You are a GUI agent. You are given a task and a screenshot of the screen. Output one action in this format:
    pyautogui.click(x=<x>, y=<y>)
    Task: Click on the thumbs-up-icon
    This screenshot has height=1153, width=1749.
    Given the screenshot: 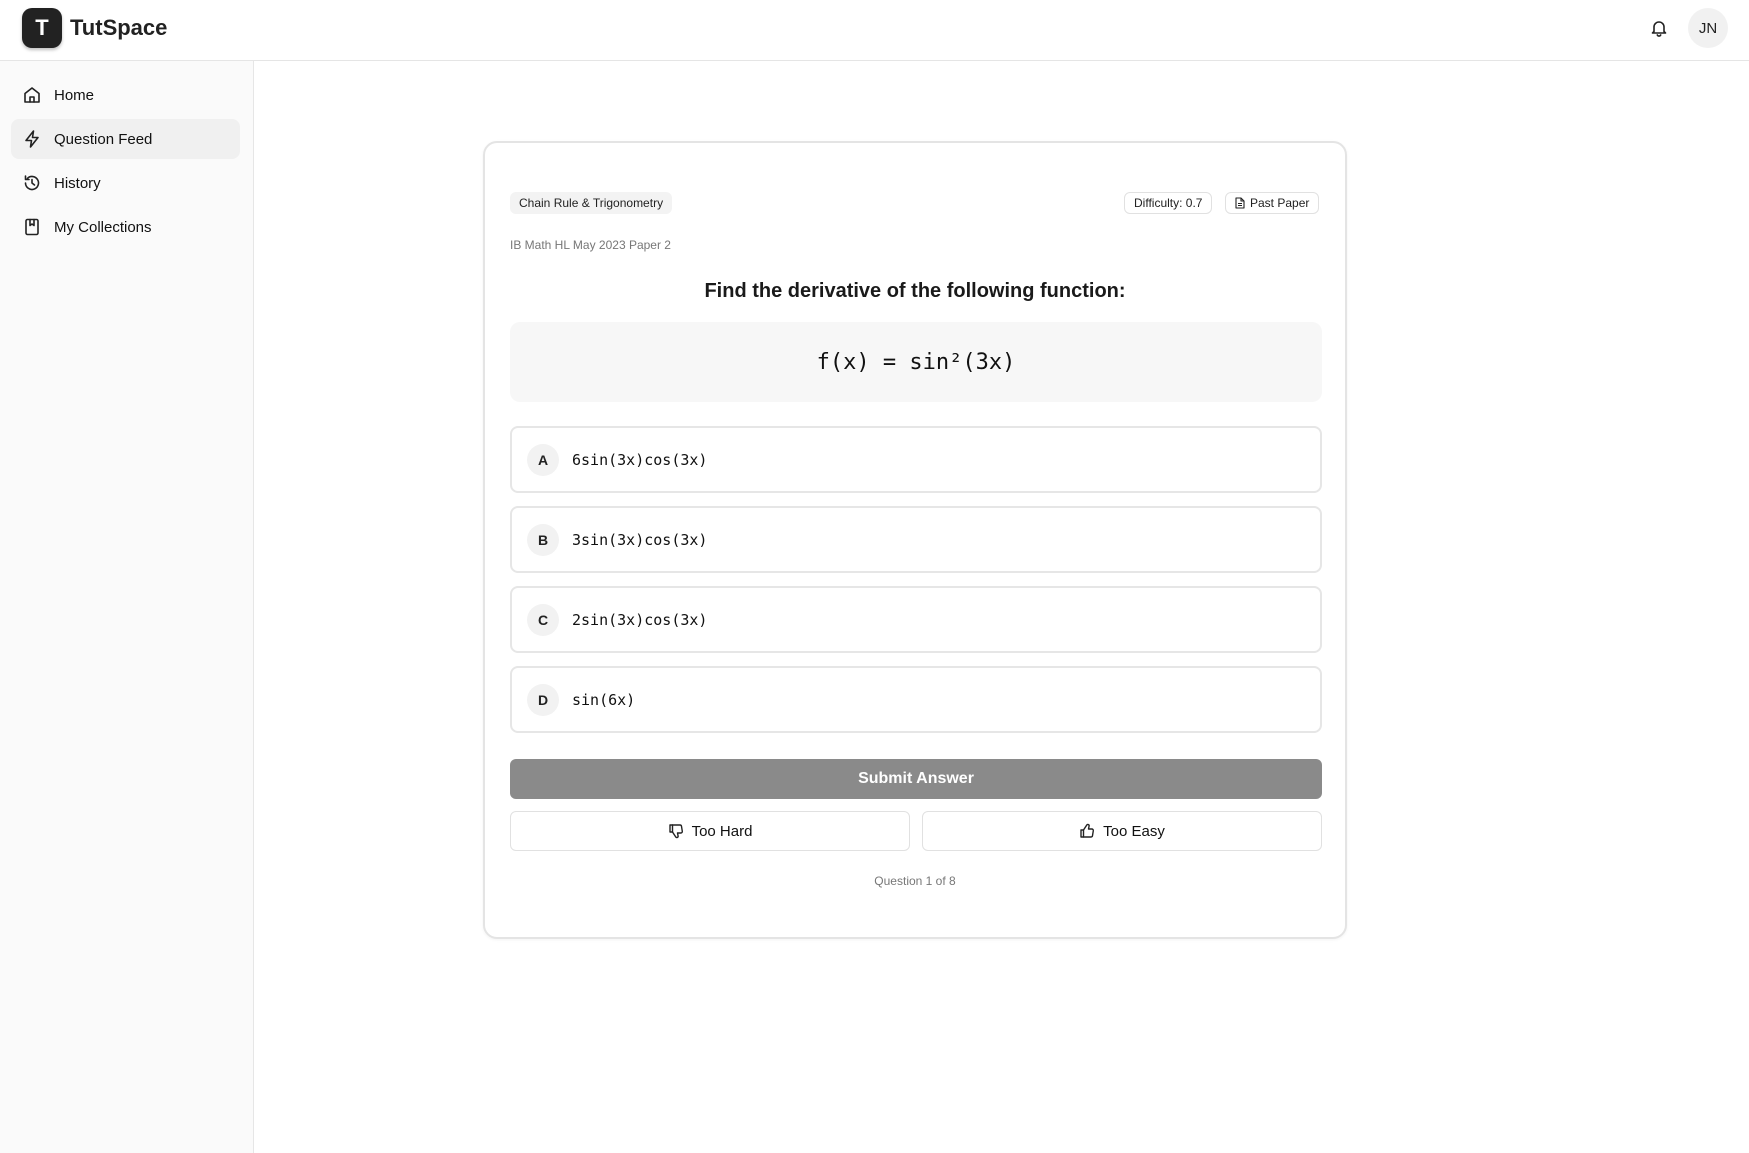 What is the action you would take?
    pyautogui.click(x=1087, y=830)
    